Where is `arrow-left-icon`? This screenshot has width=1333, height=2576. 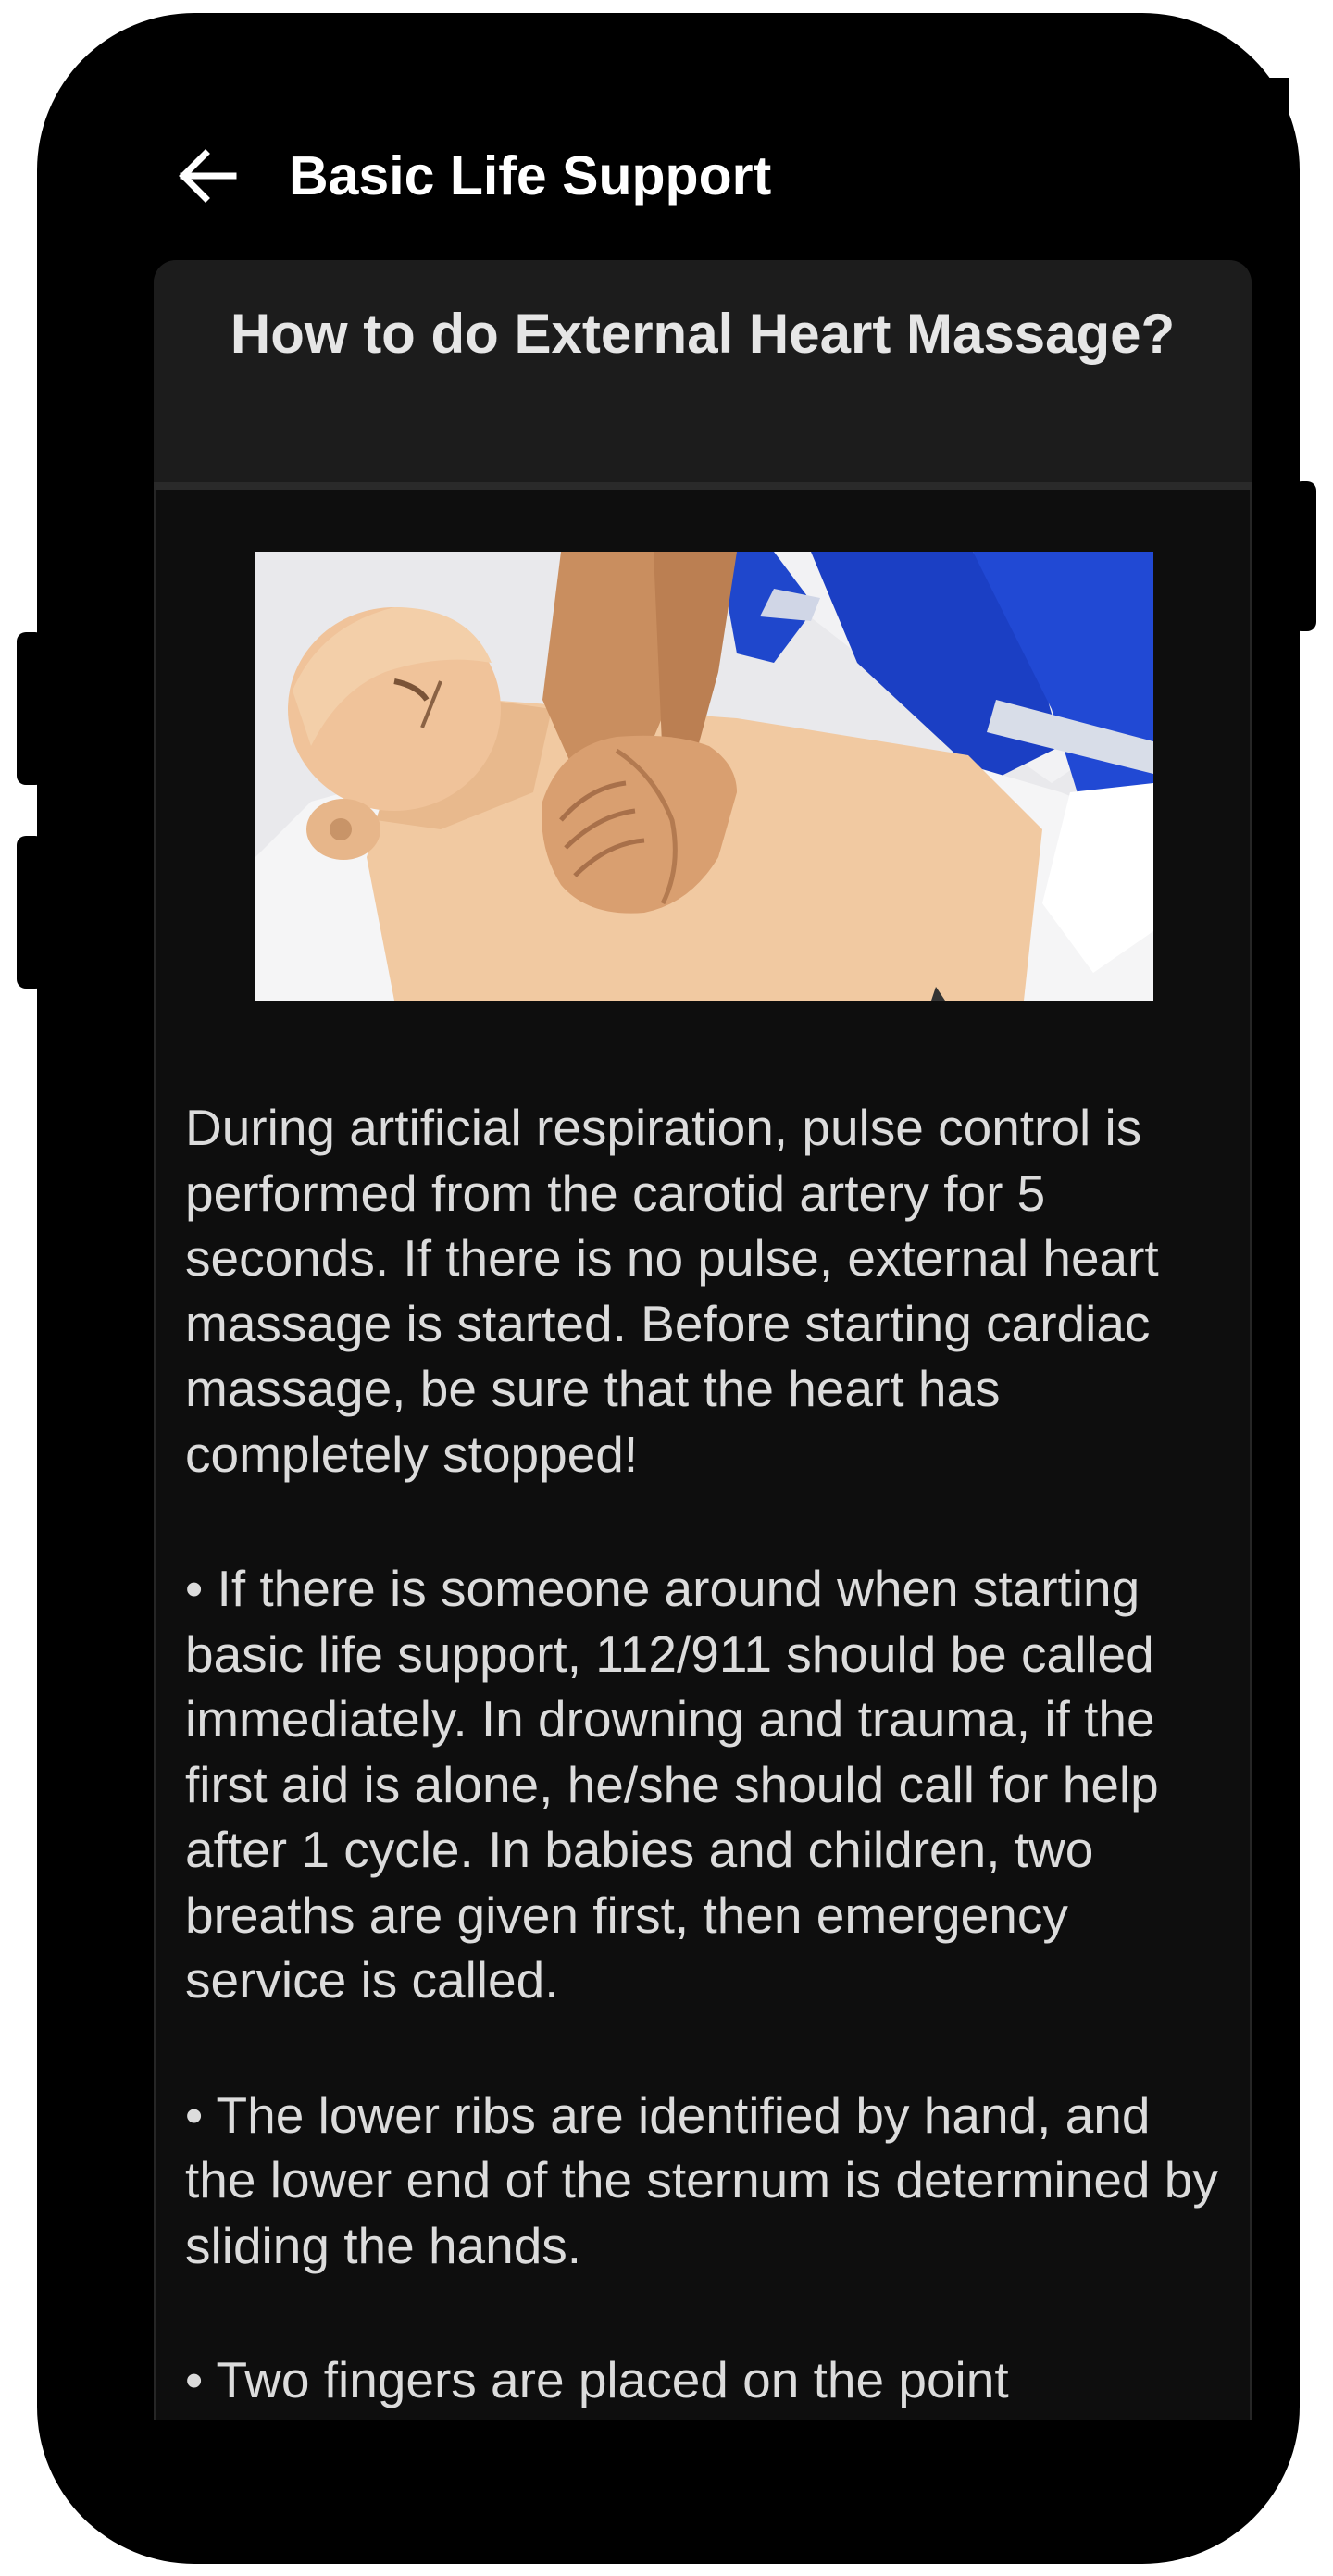
arrow-left-icon is located at coordinates (208, 176).